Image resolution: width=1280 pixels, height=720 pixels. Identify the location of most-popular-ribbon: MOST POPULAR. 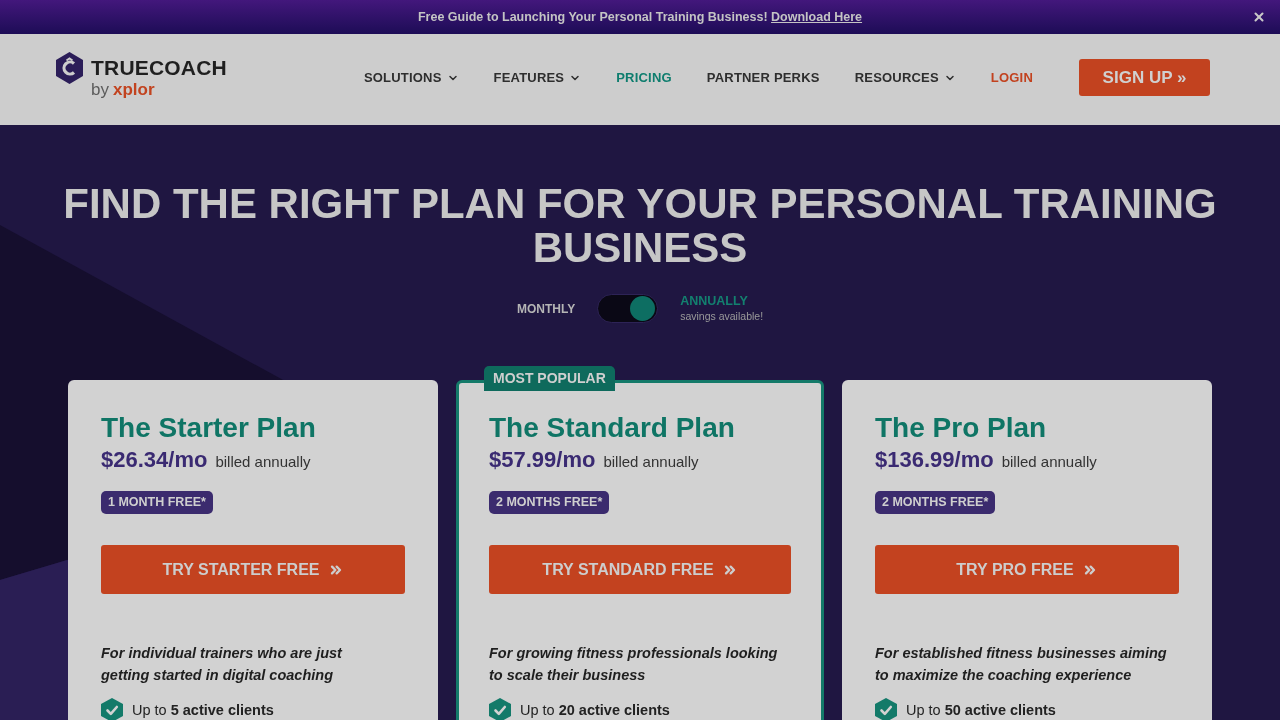
(549, 378).